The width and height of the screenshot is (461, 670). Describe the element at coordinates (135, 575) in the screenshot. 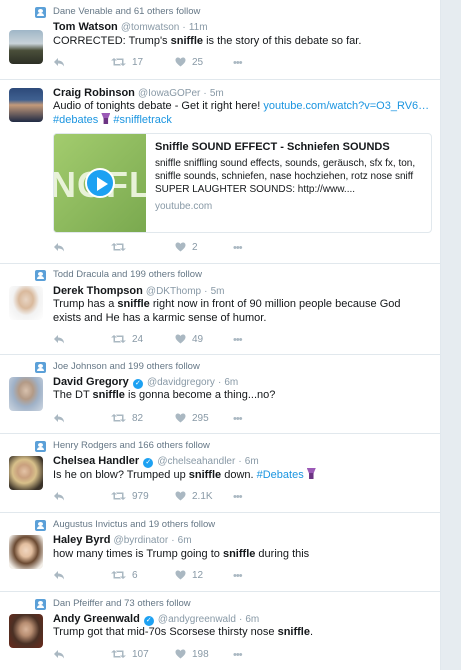

I see `retweet-count: 6` at that location.